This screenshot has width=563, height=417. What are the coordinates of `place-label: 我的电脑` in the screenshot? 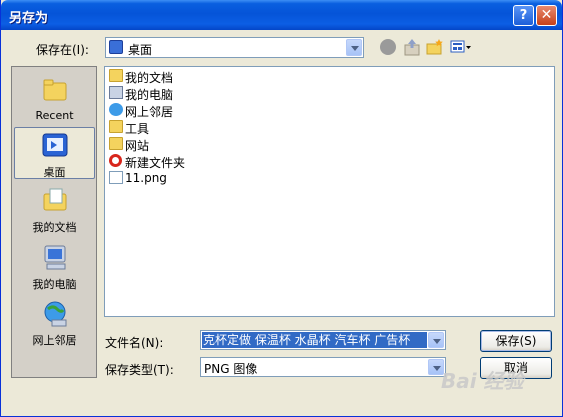 It's located at (54, 284).